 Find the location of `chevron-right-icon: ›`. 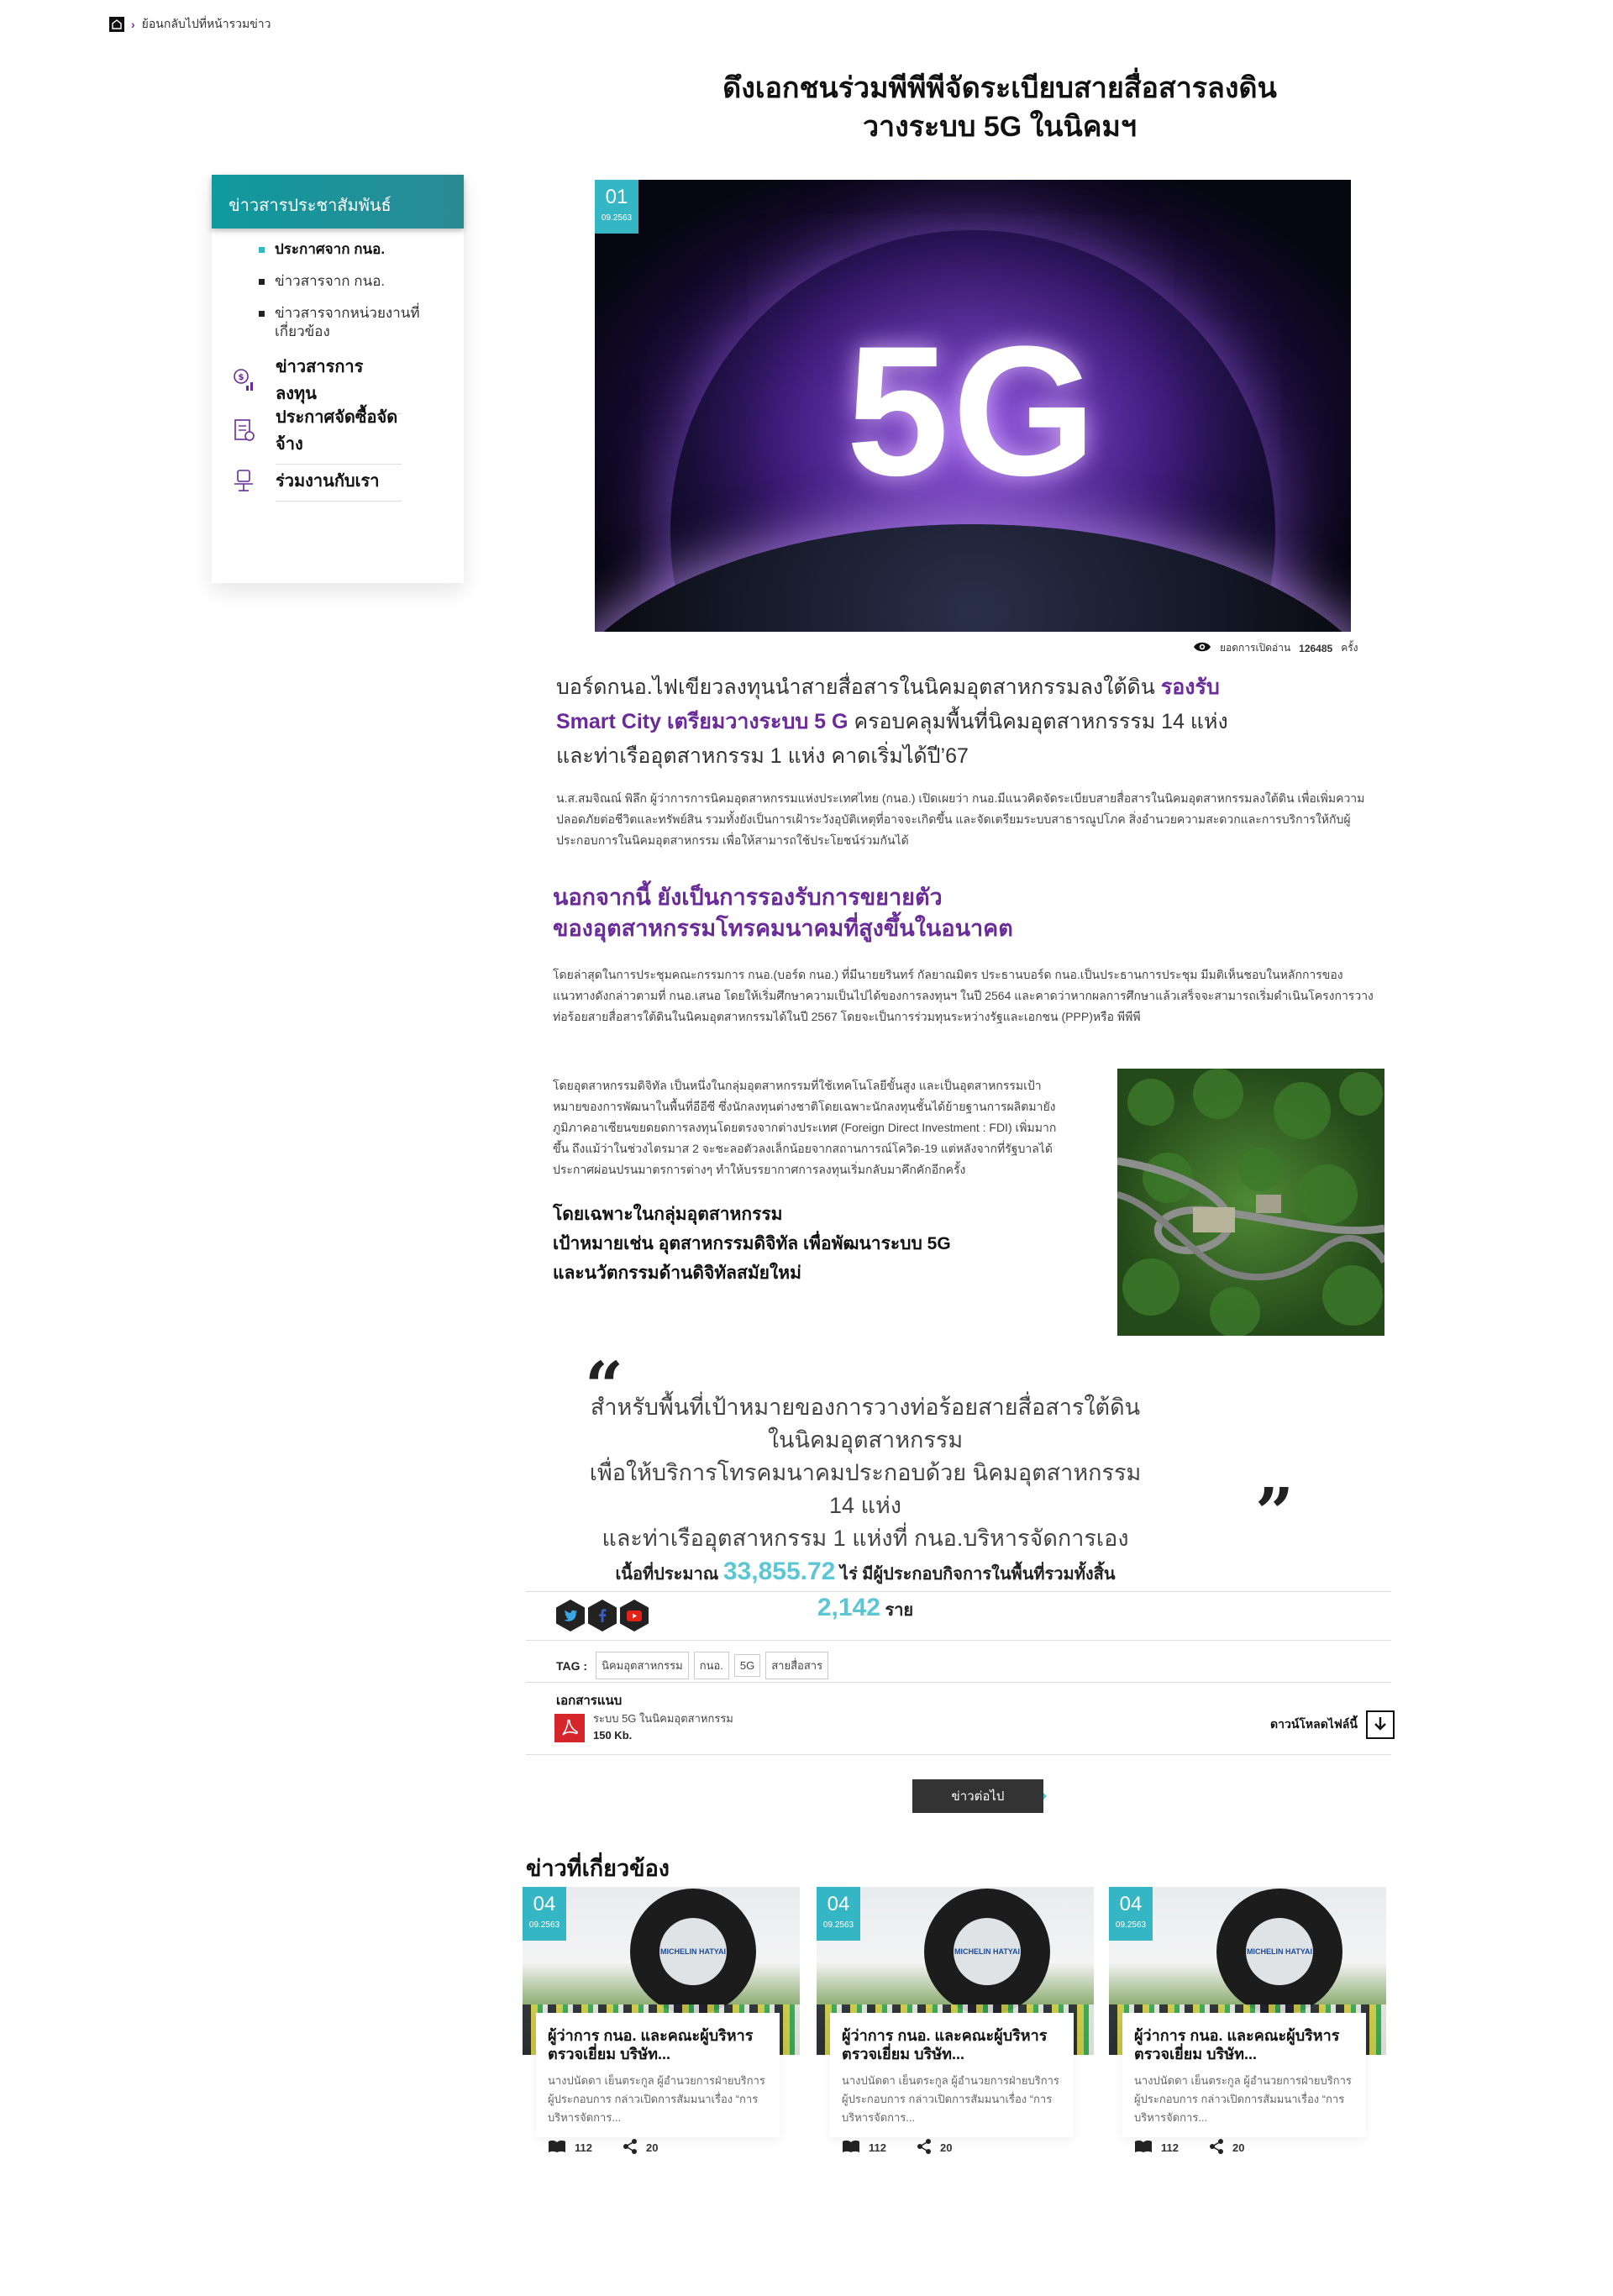

chevron-right-icon: › is located at coordinates (133, 24).